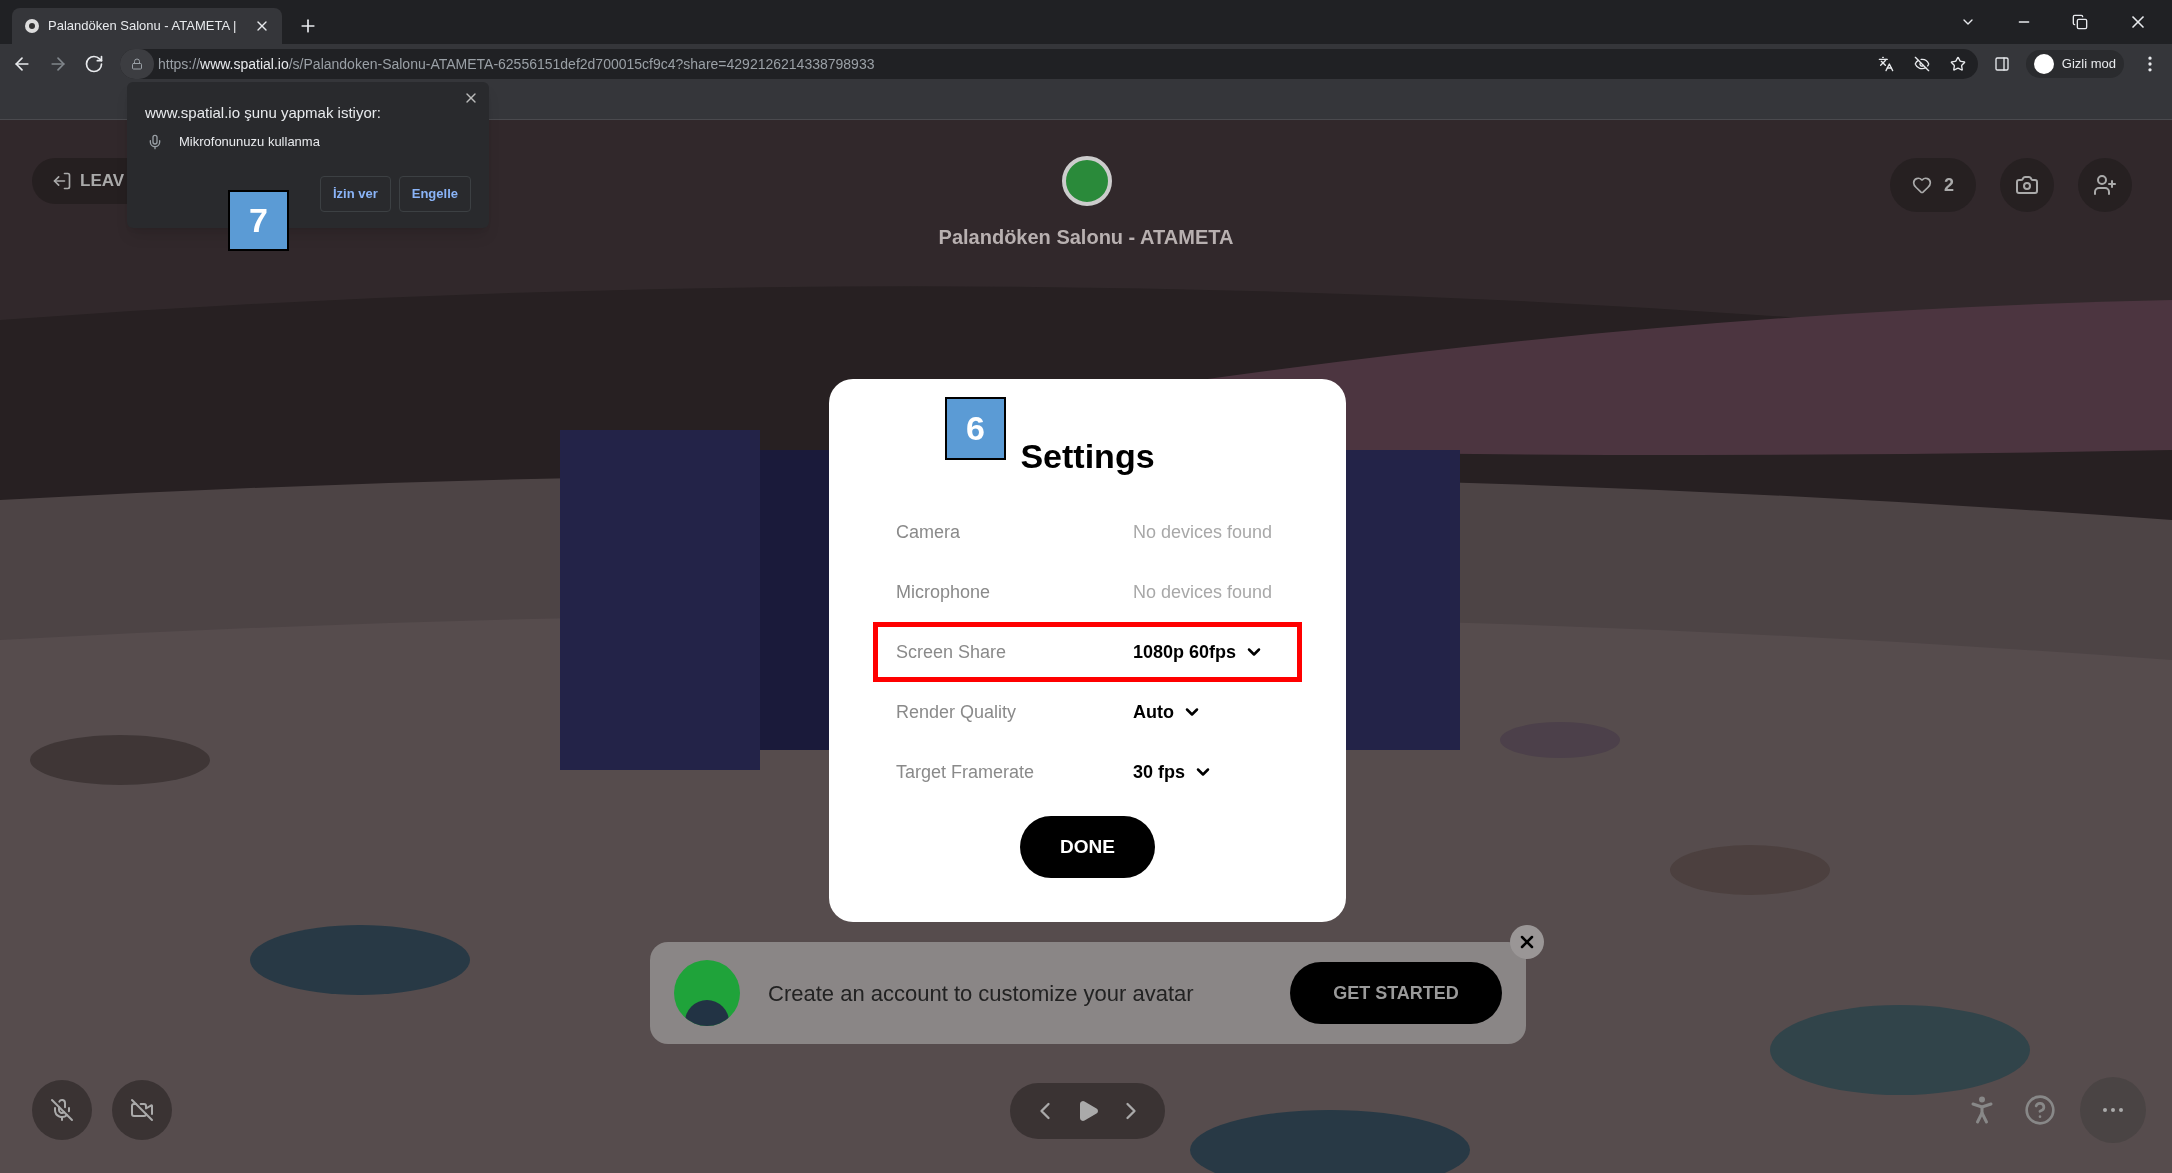 The height and width of the screenshot is (1173, 2172). I want to click on setting-label: Screen Share, so click(952, 652).